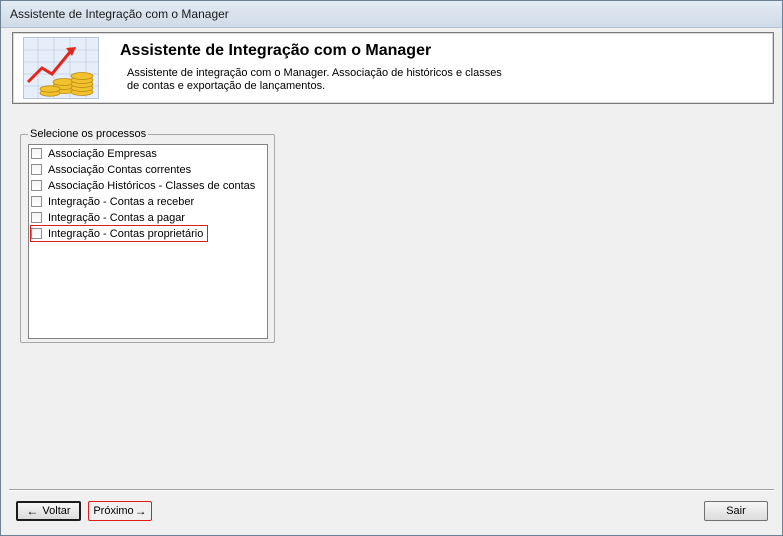  Describe the element at coordinates (140, 511) in the screenshot. I see `arrow-right-icon: →` at that location.